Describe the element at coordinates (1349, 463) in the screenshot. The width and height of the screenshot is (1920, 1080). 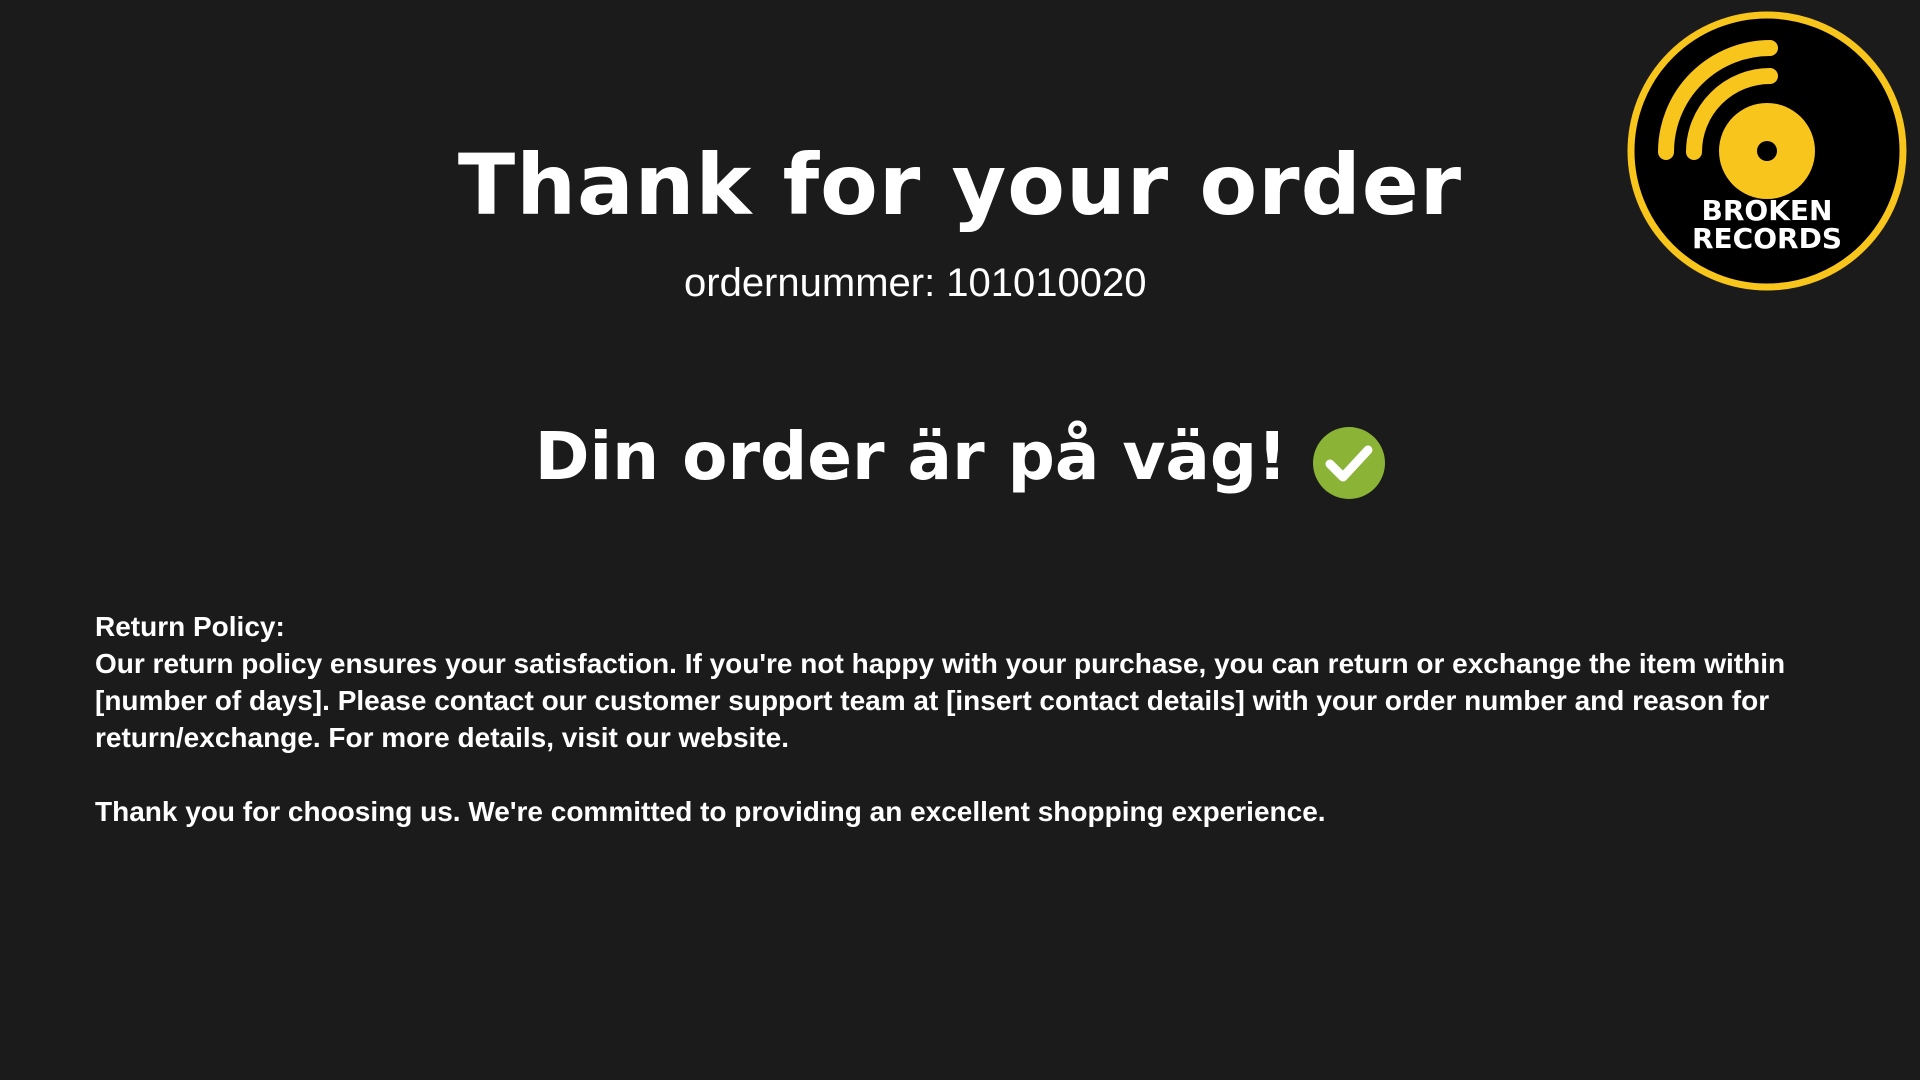
I see `check-circle-icon` at that location.